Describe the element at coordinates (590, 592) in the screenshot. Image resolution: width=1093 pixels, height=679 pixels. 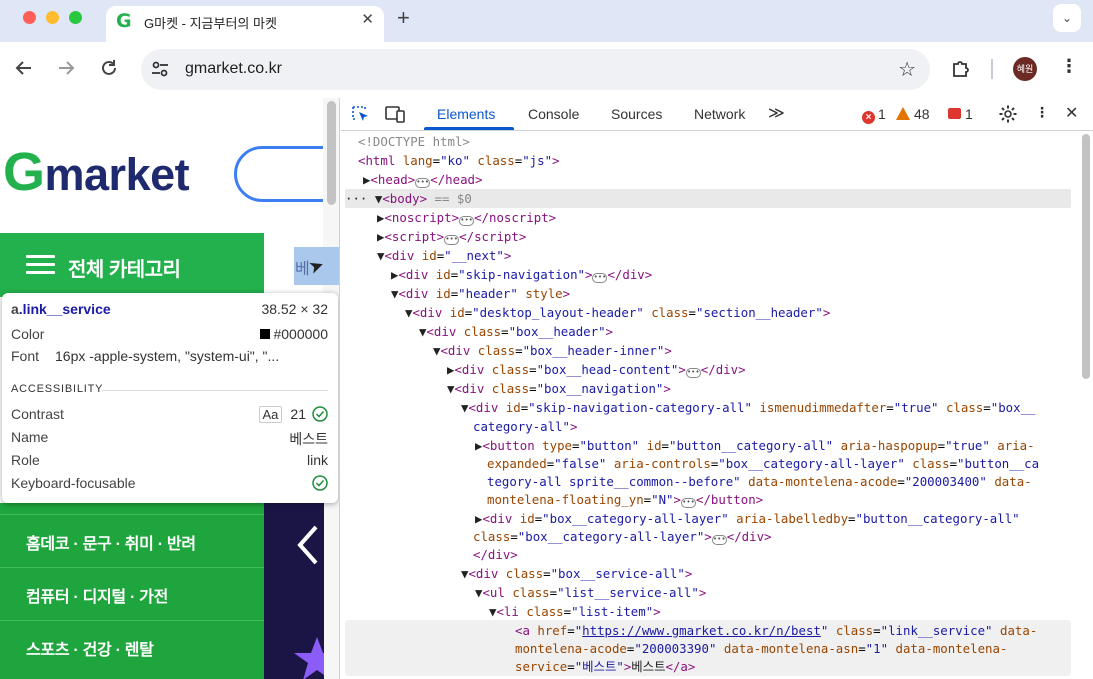
I see `dom-node: ▼<ul class="list__service-all">` at that location.